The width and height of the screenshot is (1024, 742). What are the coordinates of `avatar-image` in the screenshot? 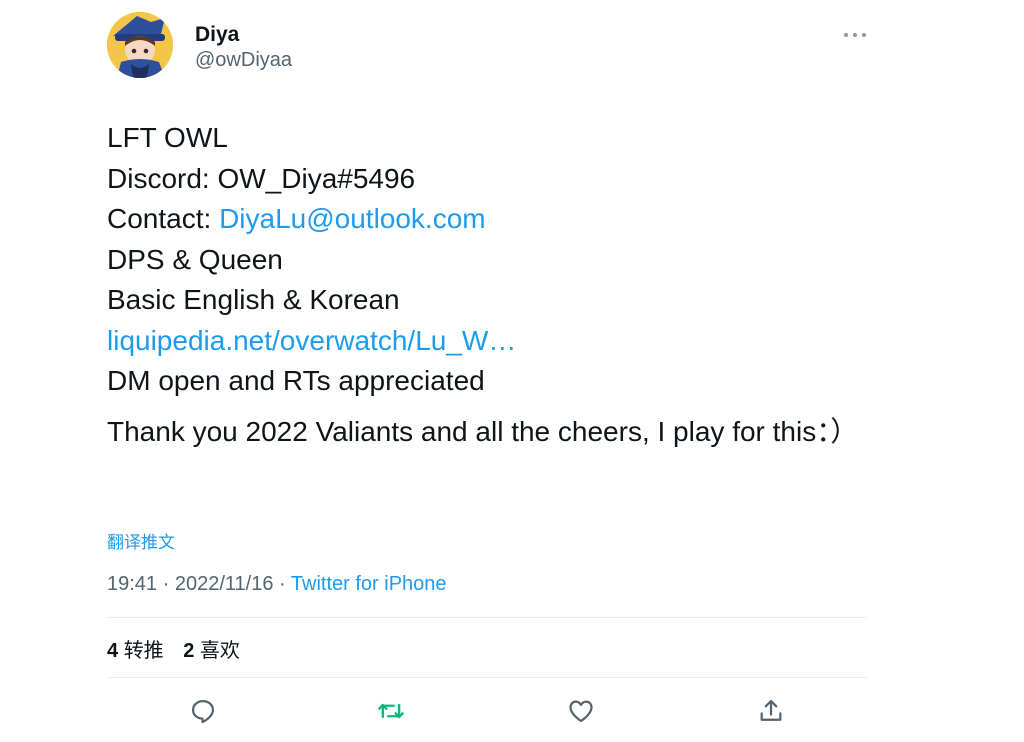 It's located at (140, 45).